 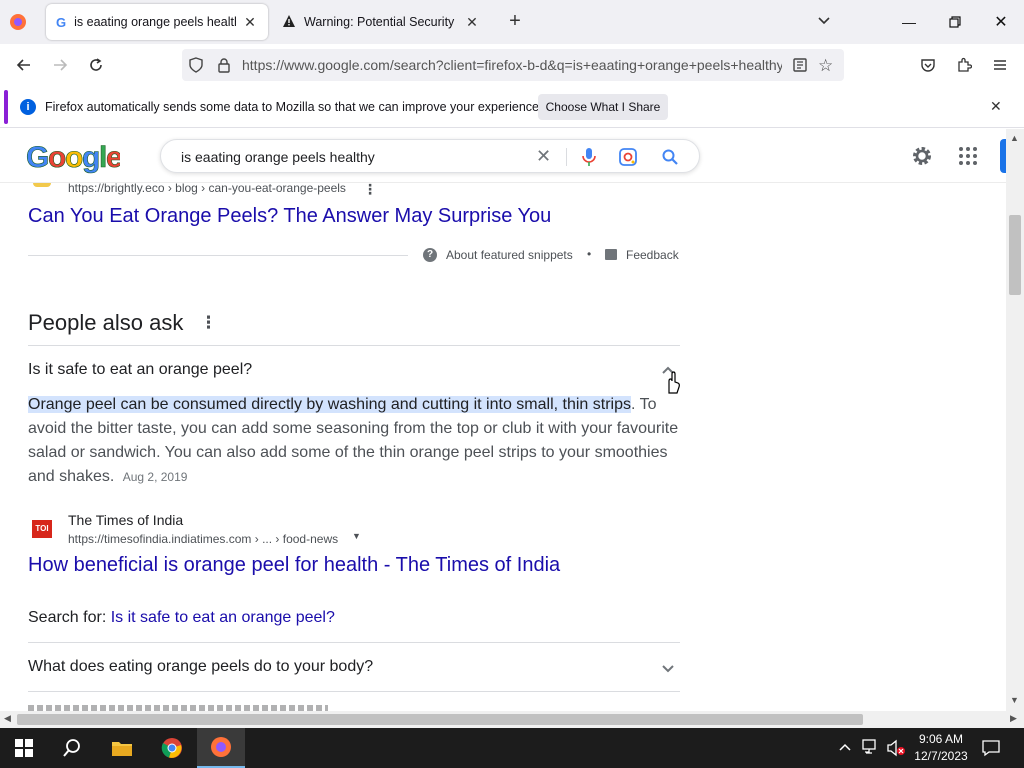 What do you see at coordinates (652, 255) in the screenshot?
I see `feedback-link: Feedback` at bounding box center [652, 255].